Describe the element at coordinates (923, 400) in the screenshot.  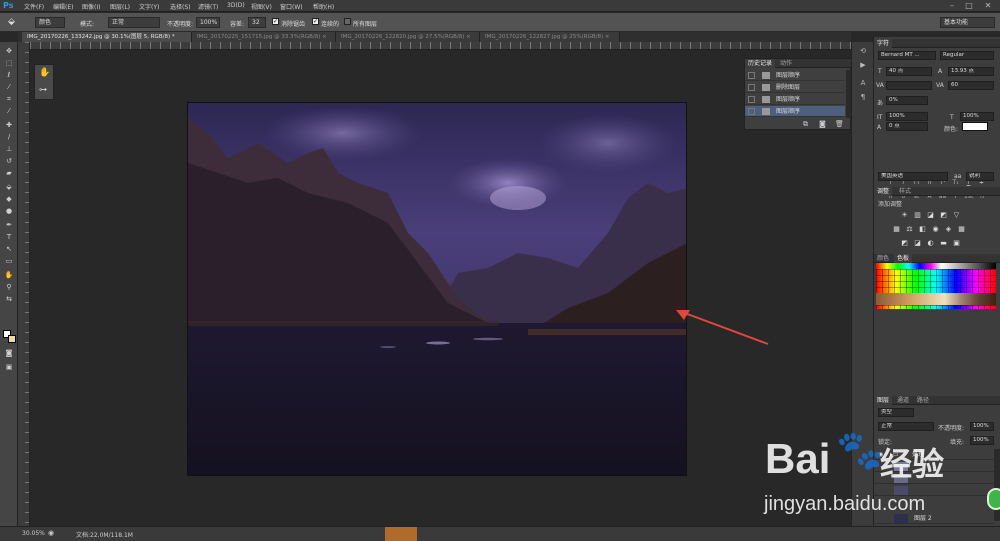
I see `tab-paths: 路径` at that location.